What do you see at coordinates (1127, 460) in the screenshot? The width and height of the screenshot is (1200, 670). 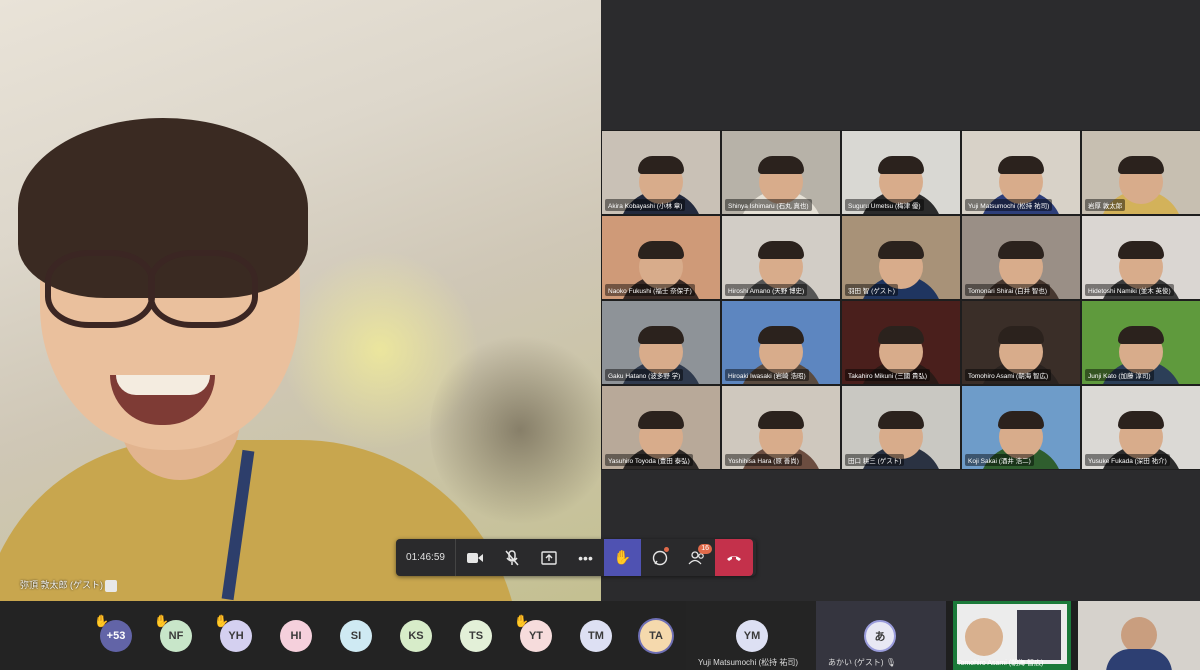 I see `participant-name-label: Yusuke Fukada (深田 祐介)` at bounding box center [1127, 460].